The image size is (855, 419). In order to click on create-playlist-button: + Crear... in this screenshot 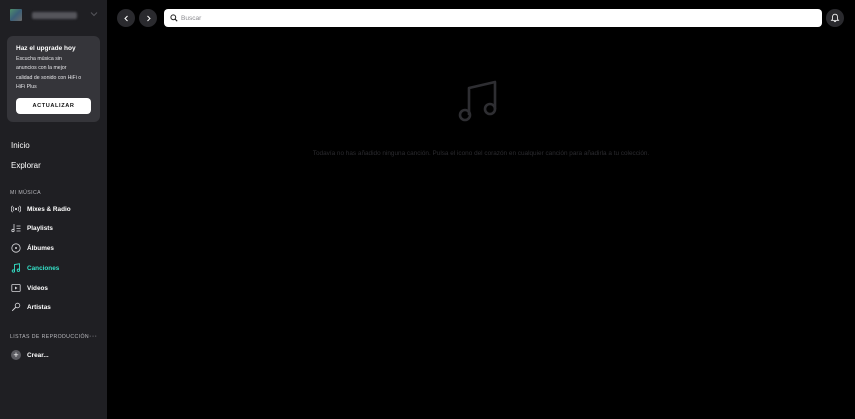, I will do `click(30, 355)`.